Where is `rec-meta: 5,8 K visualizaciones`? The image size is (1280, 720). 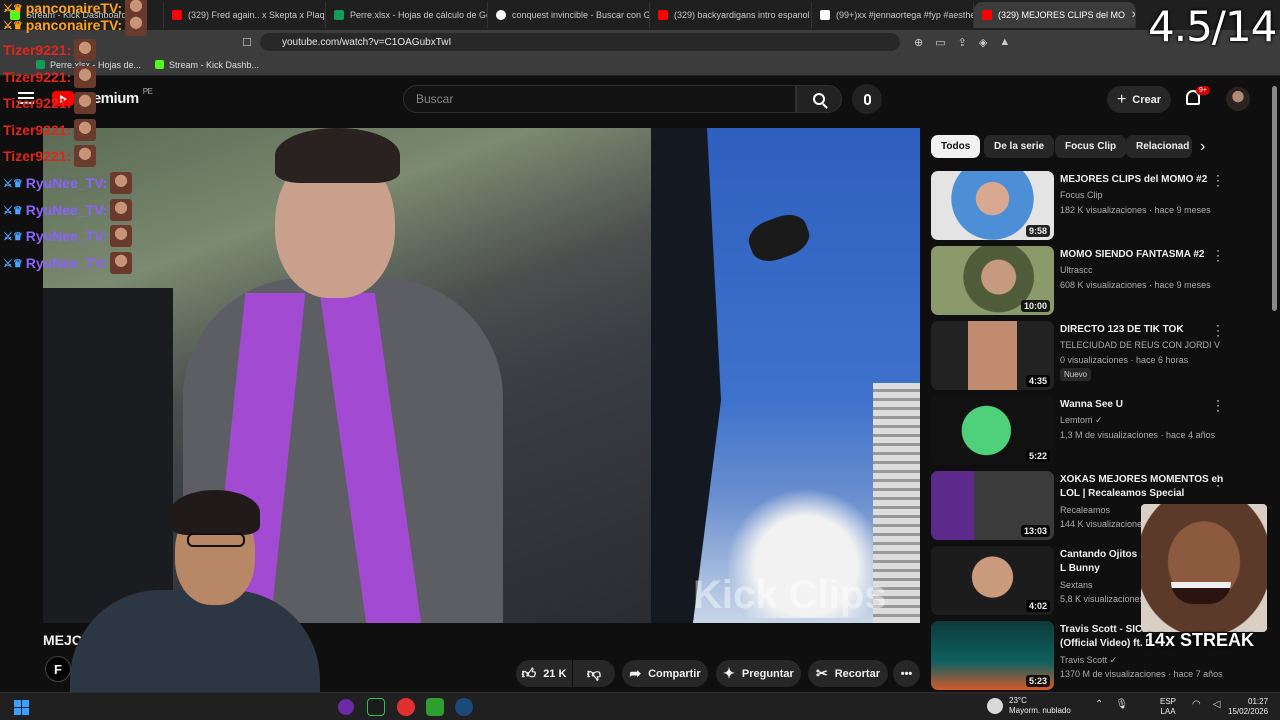
rec-meta: 5,8 K visualizaciones is located at coordinates (1102, 599).